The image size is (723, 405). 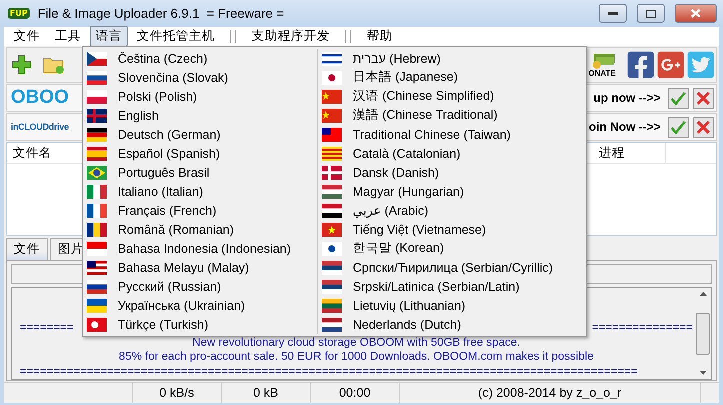 I want to click on language-item: Polski (Polish), so click(x=158, y=97).